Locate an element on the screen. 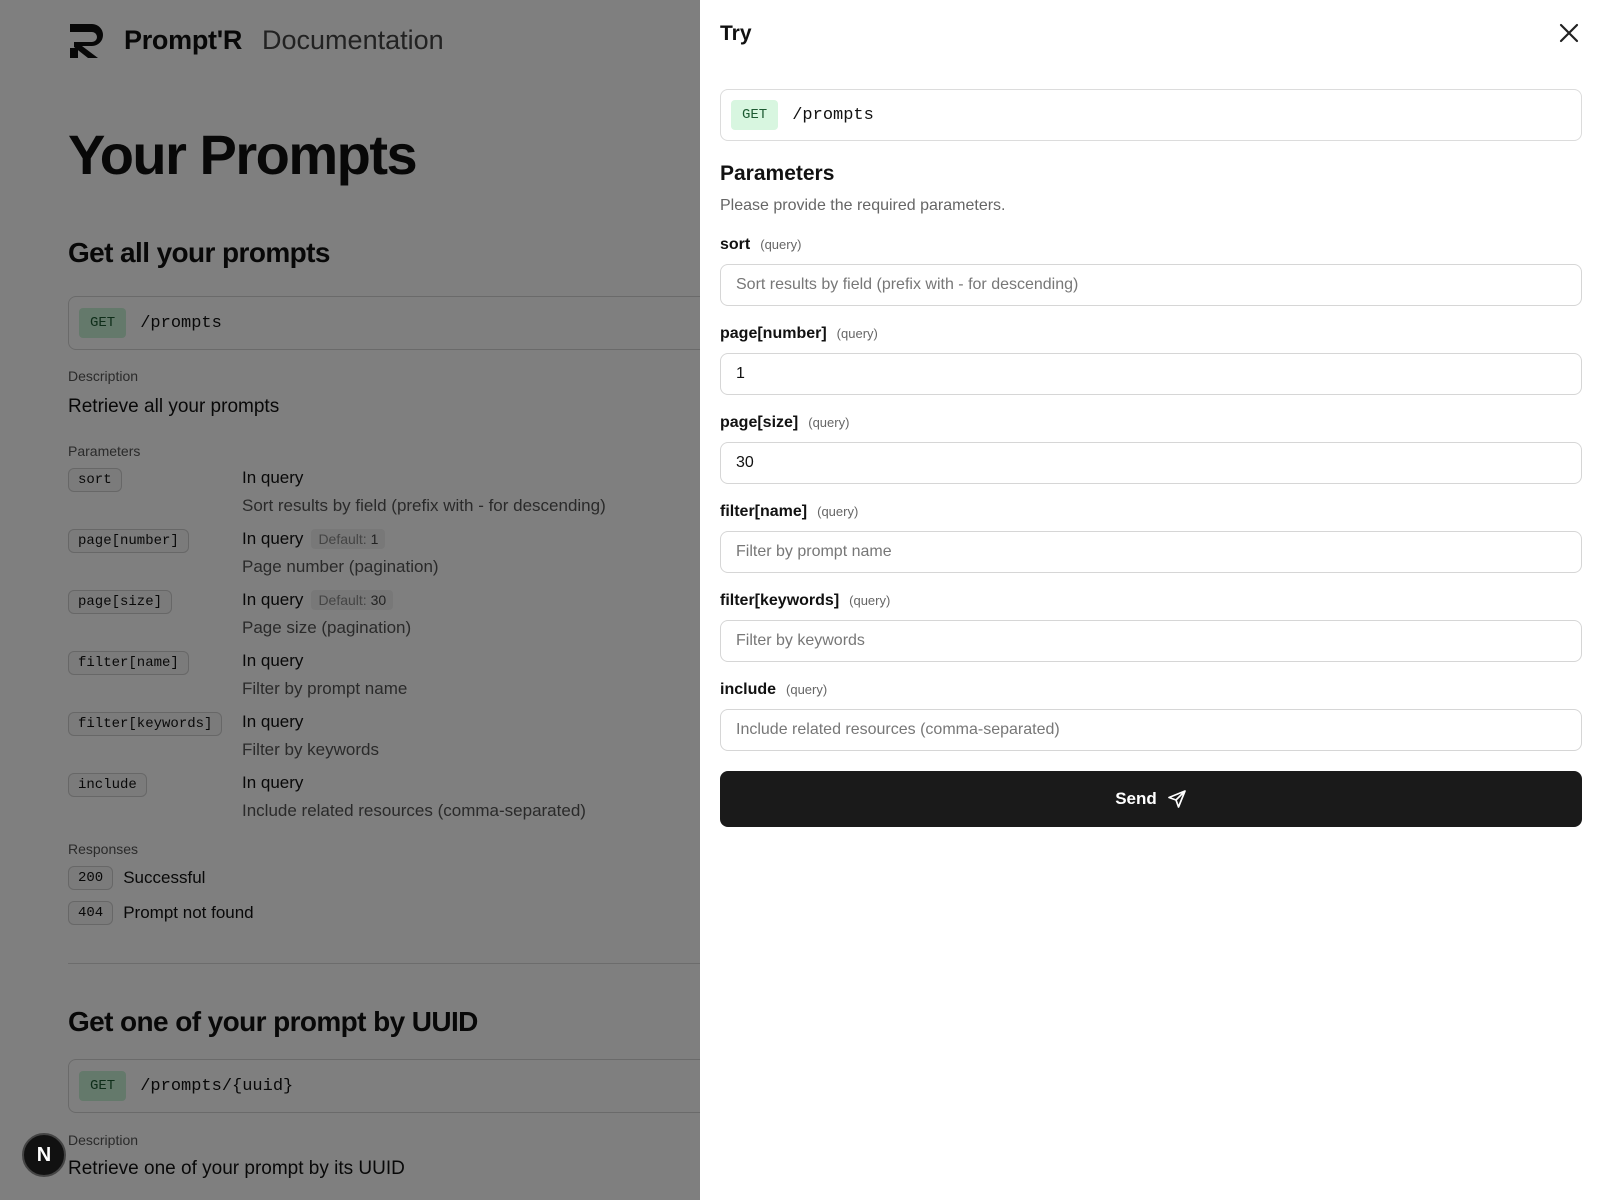 The height and width of the screenshot is (1200, 1600). parameters-subtitle: Please provide the required parameters. is located at coordinates (863, 205).